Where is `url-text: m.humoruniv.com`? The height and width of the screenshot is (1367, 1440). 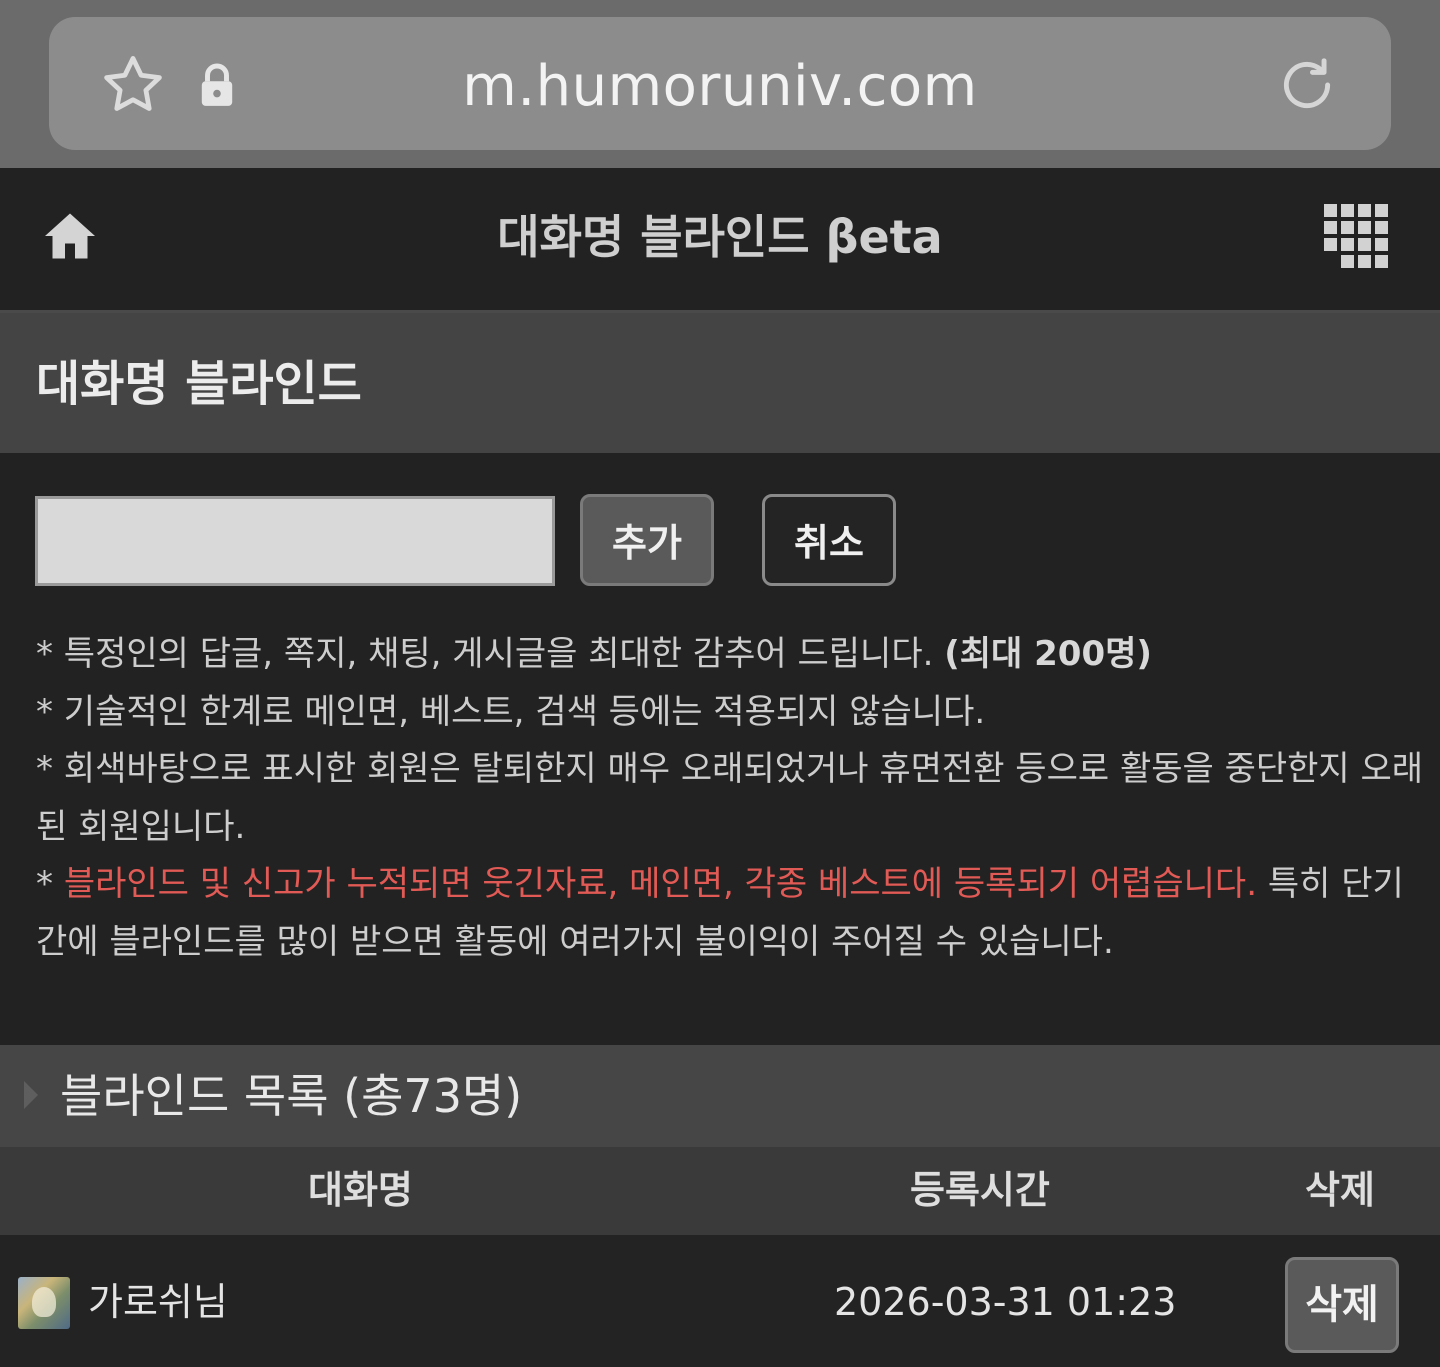 url-text: m.humoruniv.com is located at coordinates (720, 86).